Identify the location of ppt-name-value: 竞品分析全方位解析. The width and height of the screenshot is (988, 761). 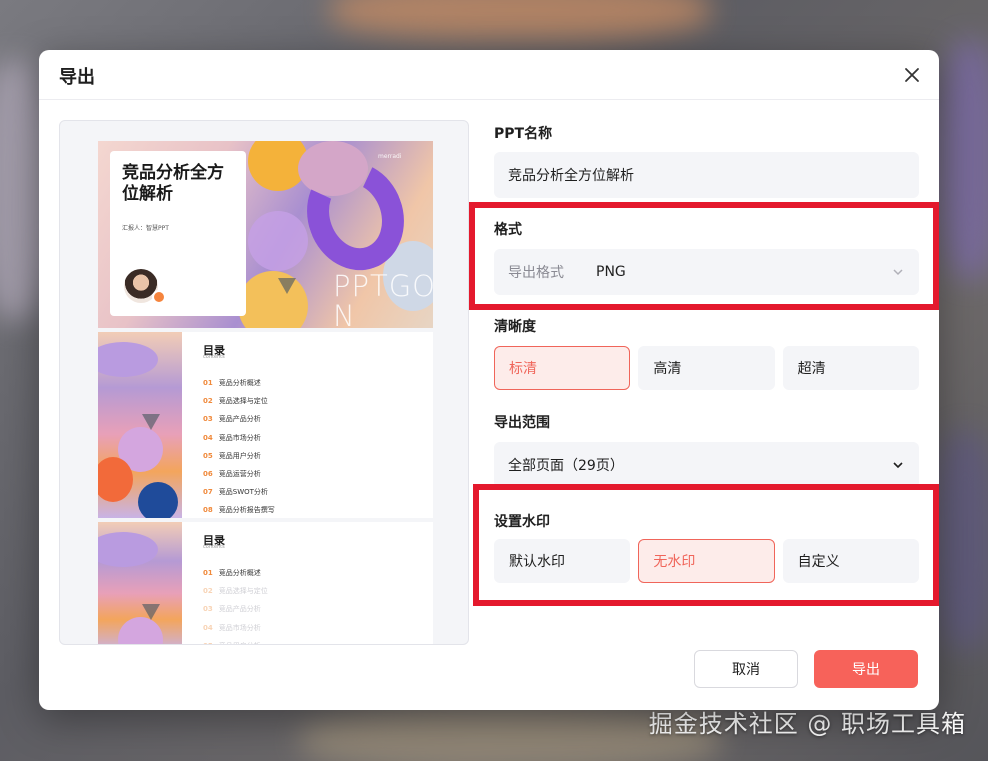
(571, 176).